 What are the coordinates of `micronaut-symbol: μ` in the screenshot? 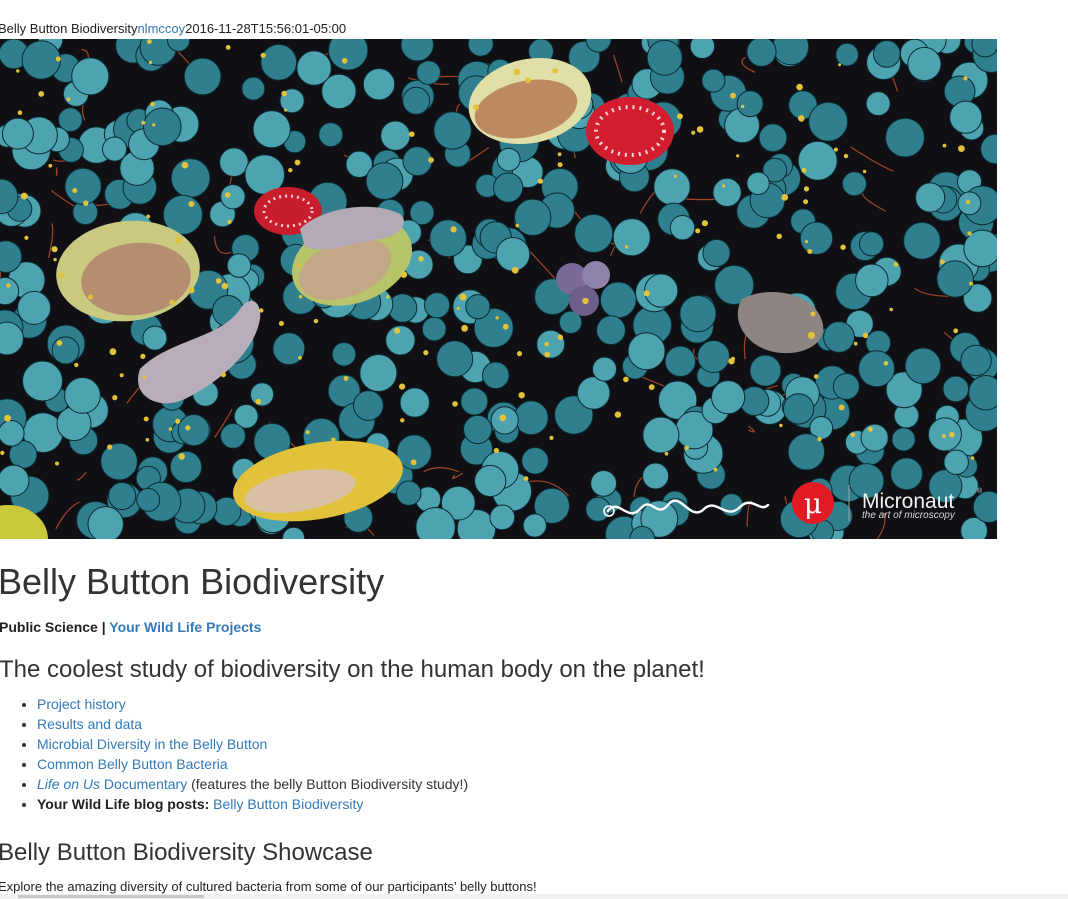 It's located at (813, 503).